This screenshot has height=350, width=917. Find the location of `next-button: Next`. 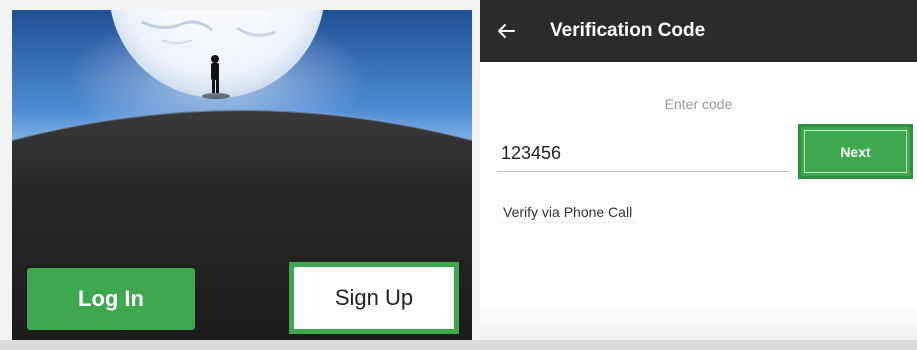

next-button: Next is located at coordinates (855, 151).